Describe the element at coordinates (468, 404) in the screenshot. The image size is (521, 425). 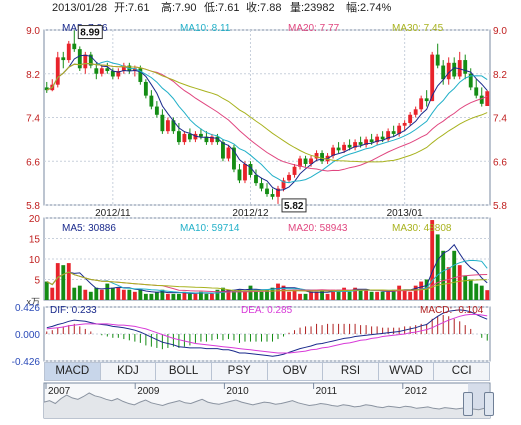
I see `navigator-left-handle` at that location.